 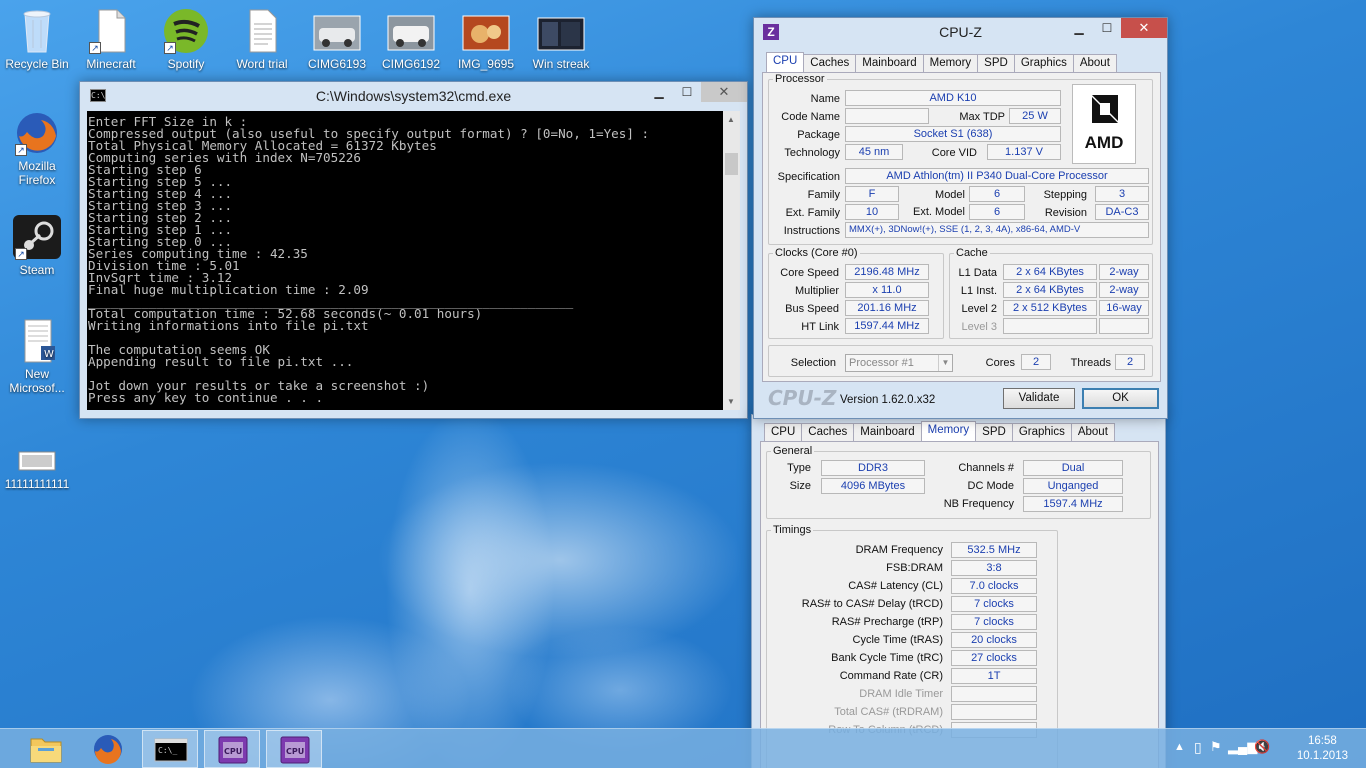 What do you see at coordinates (1124, 326) in the screenshot?
I see `level3-assoc` at bounding box center [1124, 326].